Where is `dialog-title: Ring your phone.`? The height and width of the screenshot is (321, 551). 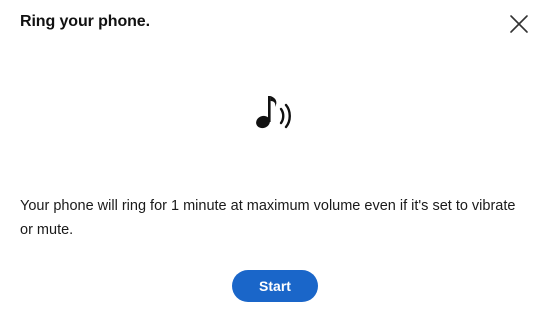
dialog-title: Ring your phone. is located at coordinates (85, 21).